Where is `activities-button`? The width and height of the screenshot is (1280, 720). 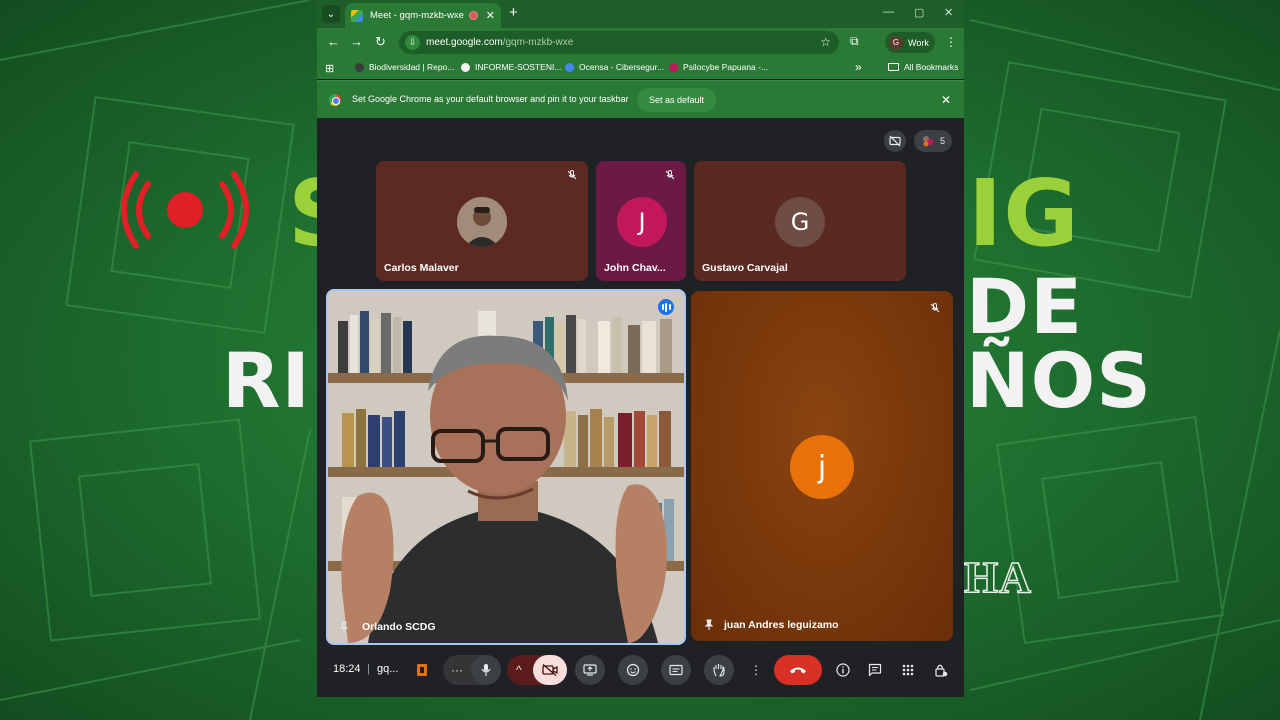
activities-button is located at coordinates (908, 670).